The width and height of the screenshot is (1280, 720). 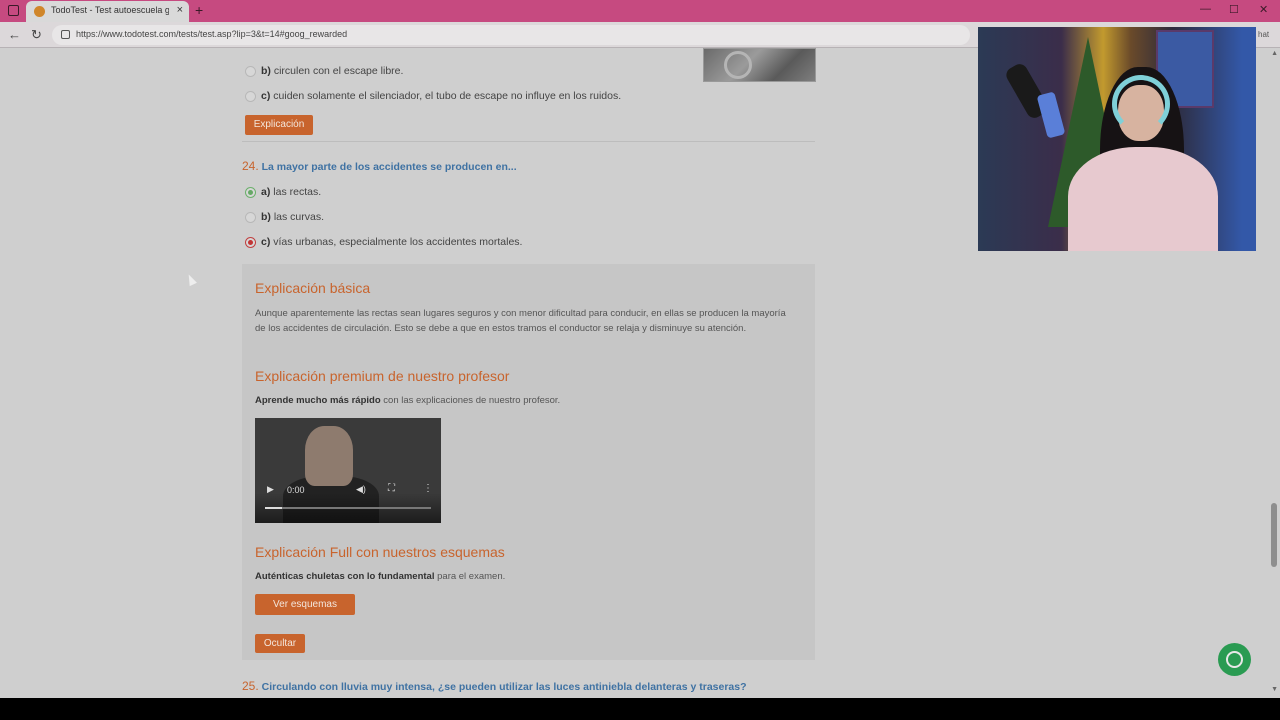 What do you see at coordinates (318, 400) in the screenshot?
I see `premium-bold-text: Aprende mucho más rápido` at bounding box center [318, 400].